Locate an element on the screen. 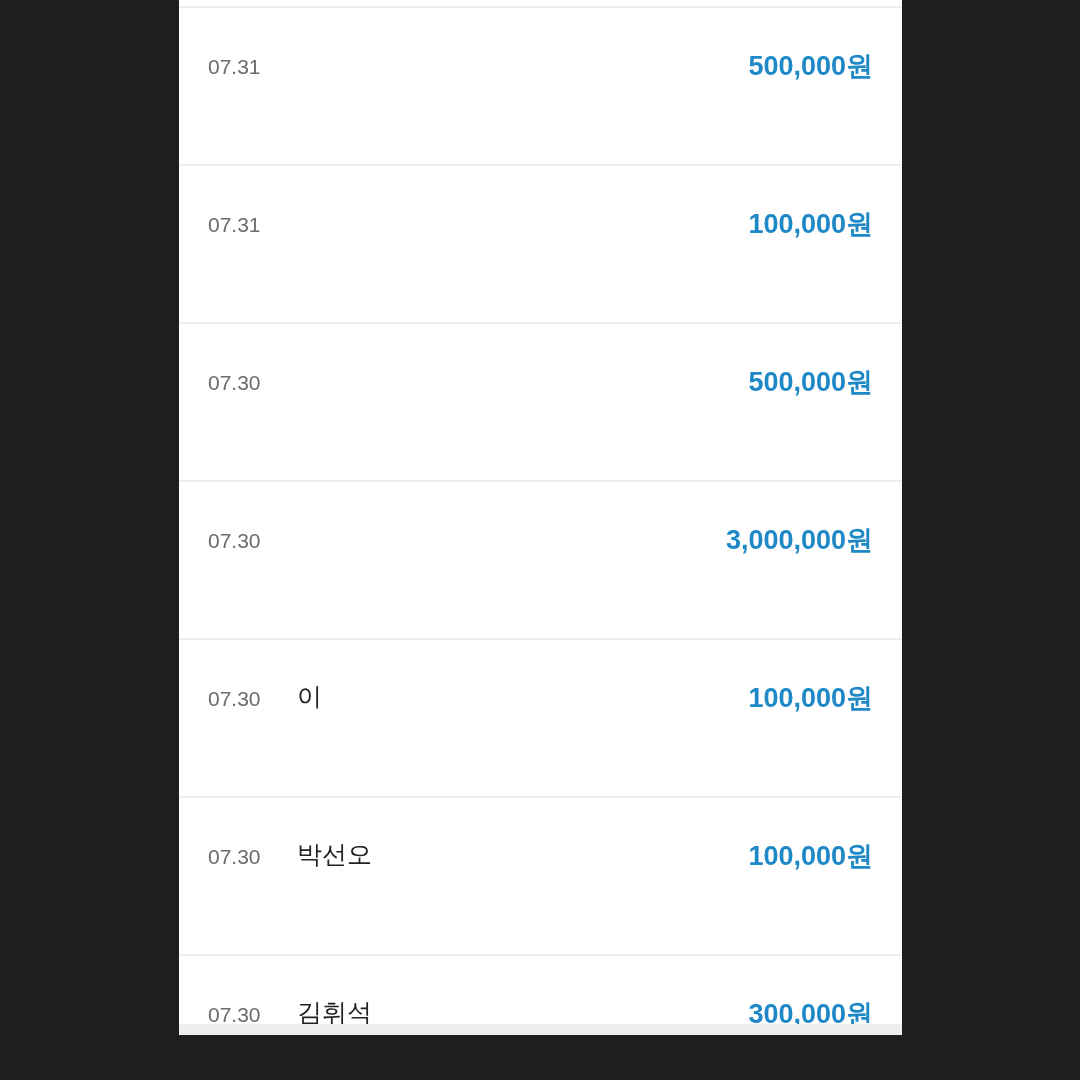  sender-name: 김휘석 is located at coordinates (334, 1012).